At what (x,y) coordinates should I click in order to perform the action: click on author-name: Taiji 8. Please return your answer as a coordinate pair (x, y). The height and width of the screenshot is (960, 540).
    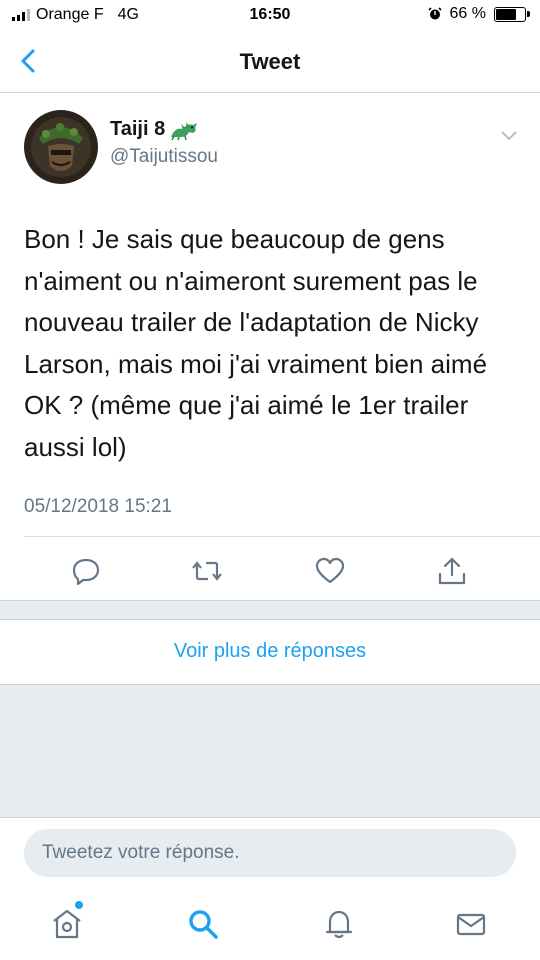
    Looking at the image, I should click on (154, 129).